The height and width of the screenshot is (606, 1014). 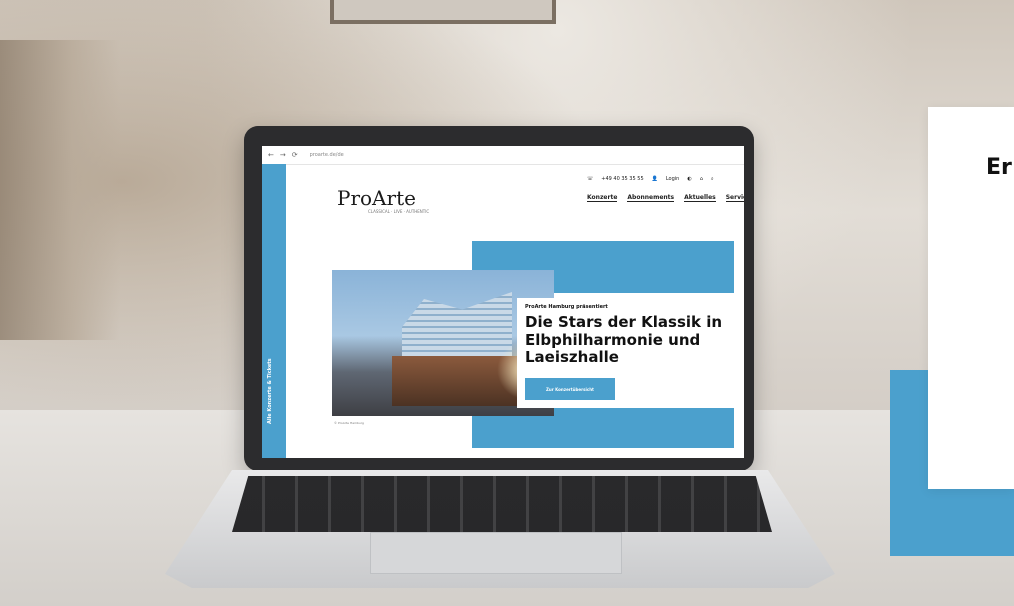 I want to click on phone-icon: ☏, so click(x=590, y=179).